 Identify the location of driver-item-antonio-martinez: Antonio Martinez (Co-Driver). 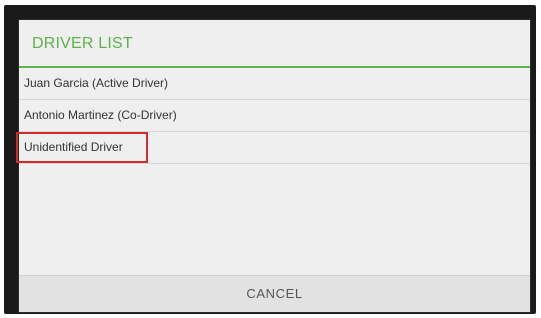
(274, 116).